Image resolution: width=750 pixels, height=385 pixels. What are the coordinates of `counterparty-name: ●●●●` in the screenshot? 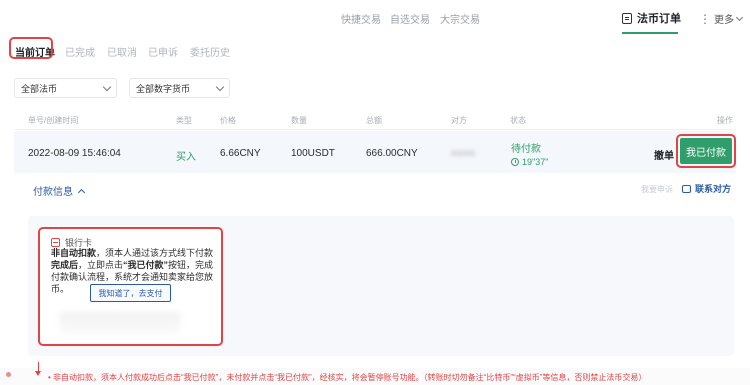 It's located at (463, 153).